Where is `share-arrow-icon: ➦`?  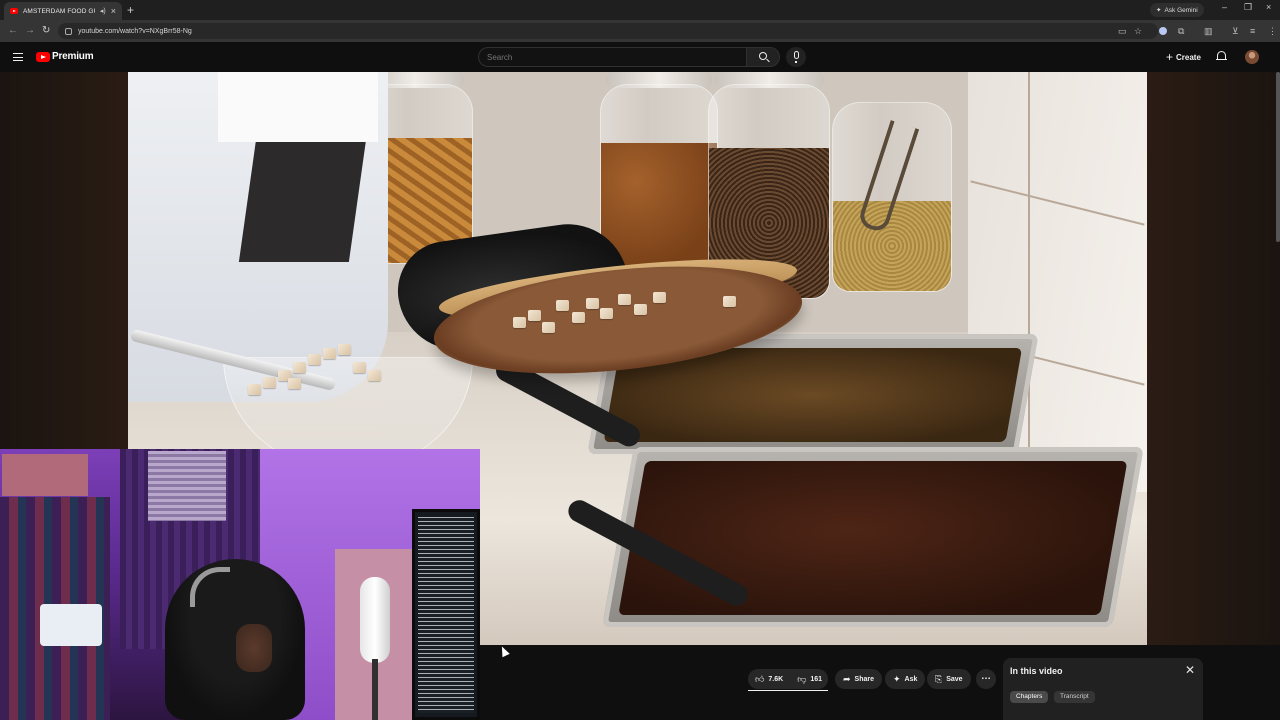 share-arrow-icon: ➦ is located at coordinates (847, 678).